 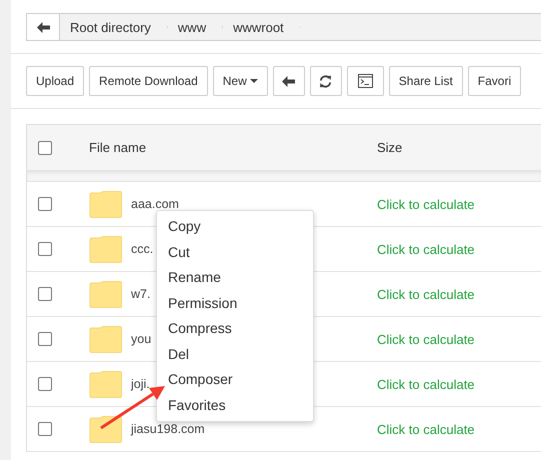 What do you see at coordinates (235, 277) in the screenshot?
I see `menu-item: Rename` at bounding box center [235, 277].